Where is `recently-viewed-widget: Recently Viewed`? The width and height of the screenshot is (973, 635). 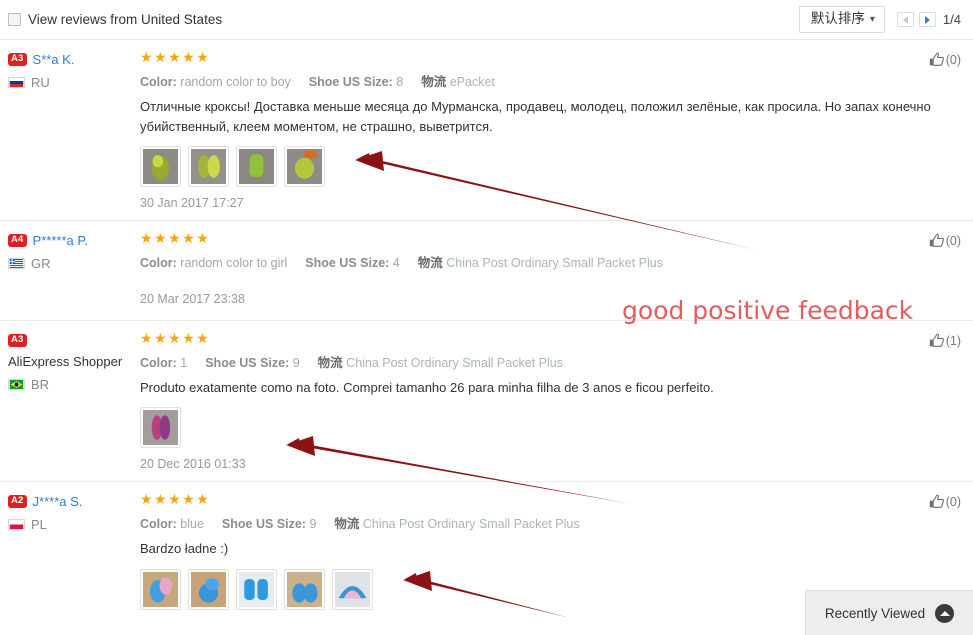
recently-viewed-widget: Recently Viewed is located at coordinates (889, 612).